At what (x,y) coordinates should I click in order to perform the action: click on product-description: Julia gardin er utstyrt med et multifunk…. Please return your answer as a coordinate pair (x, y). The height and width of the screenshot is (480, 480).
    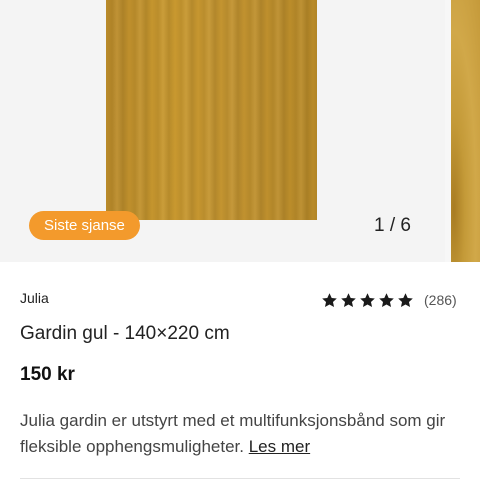
    Looking at the image, I should click on (242, 434).